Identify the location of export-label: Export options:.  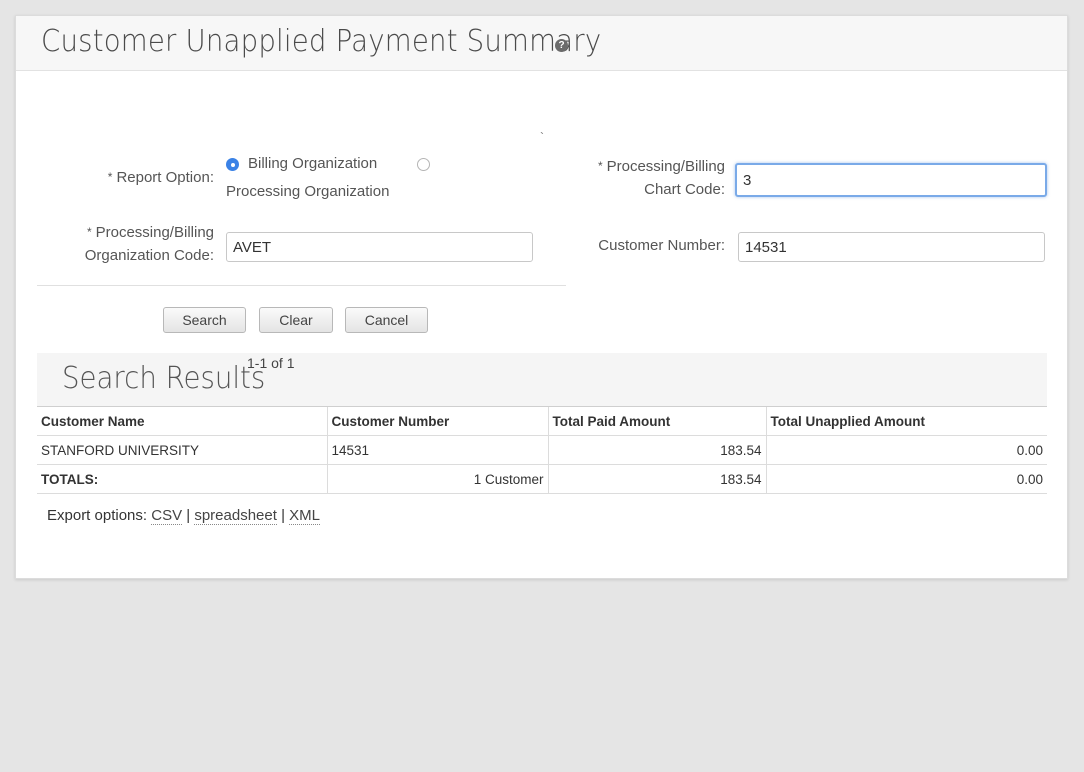
(97, 515).